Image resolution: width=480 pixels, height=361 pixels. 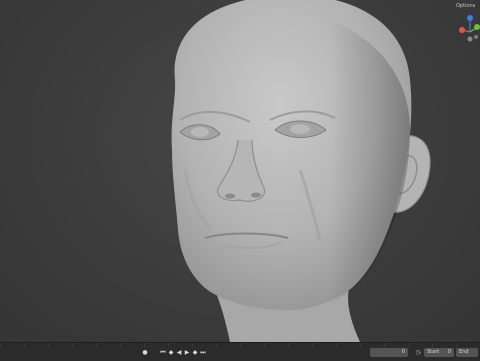 What do you see at coordinates (179, 352) in the screenshot?
I see `play-reverse-icon: ◀` at bounding box center [179, 352].